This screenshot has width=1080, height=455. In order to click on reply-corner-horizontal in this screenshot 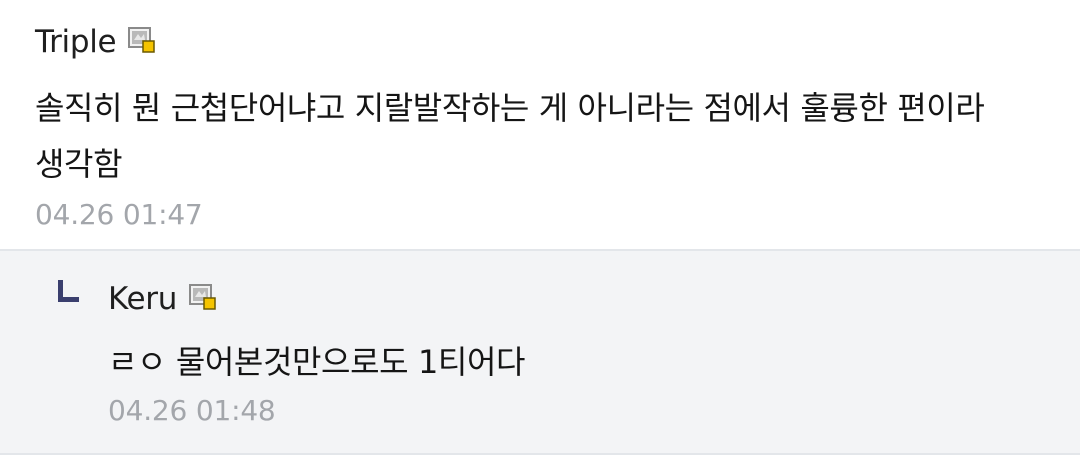, I will do `click(68, 299)`.